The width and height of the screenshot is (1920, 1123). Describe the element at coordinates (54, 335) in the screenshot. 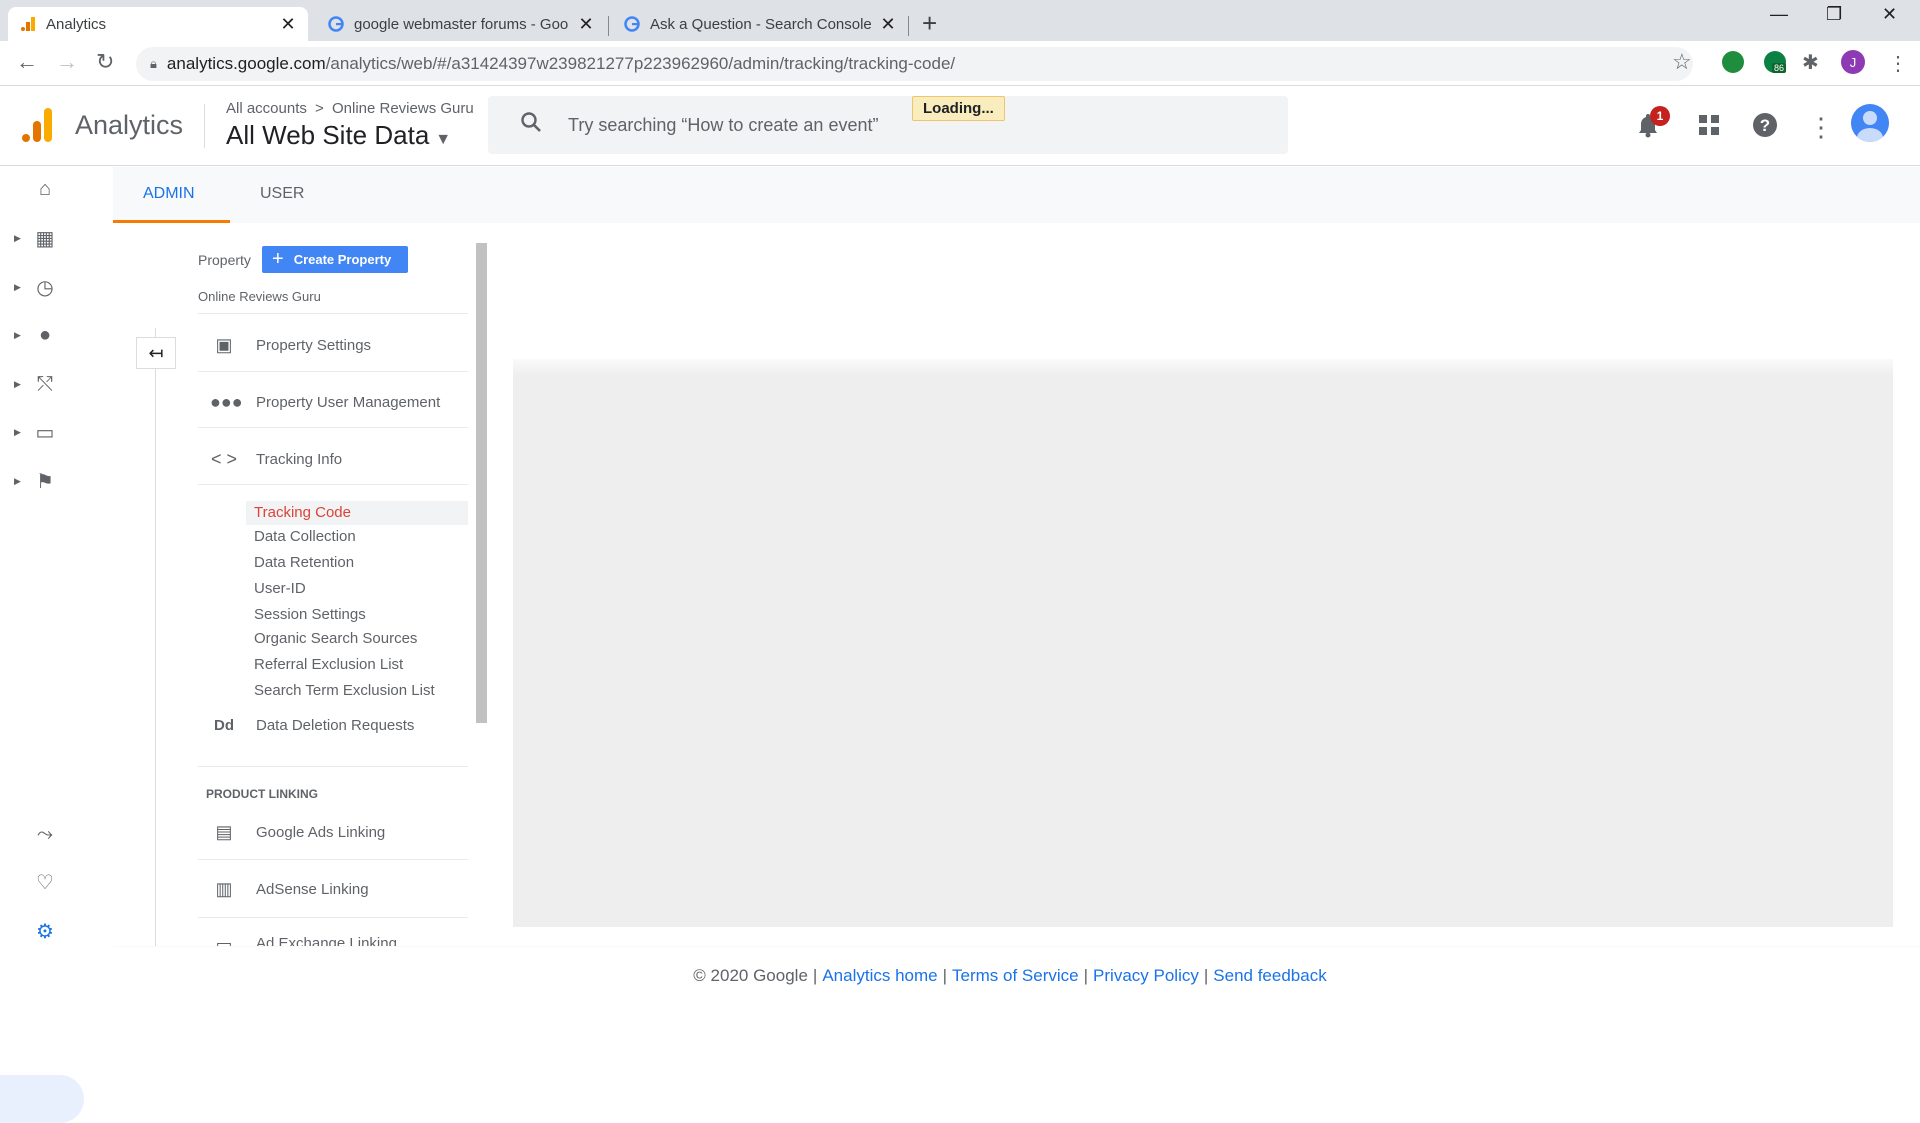

I see `rail-audience: ▶ ●` at that location.